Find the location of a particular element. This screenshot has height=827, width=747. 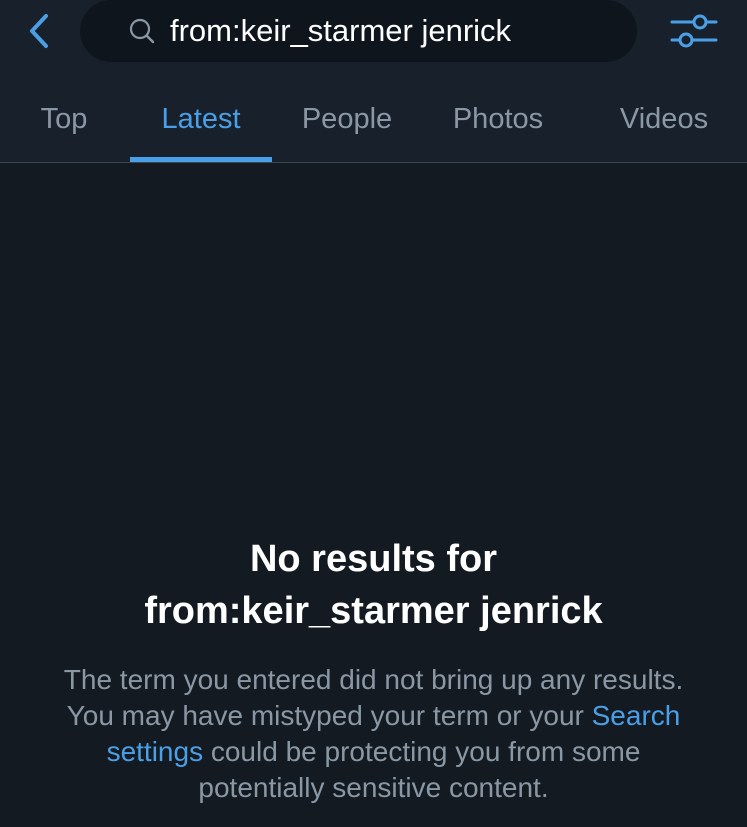

empty-title-line1: No results for is located at coordinates (373, 559).